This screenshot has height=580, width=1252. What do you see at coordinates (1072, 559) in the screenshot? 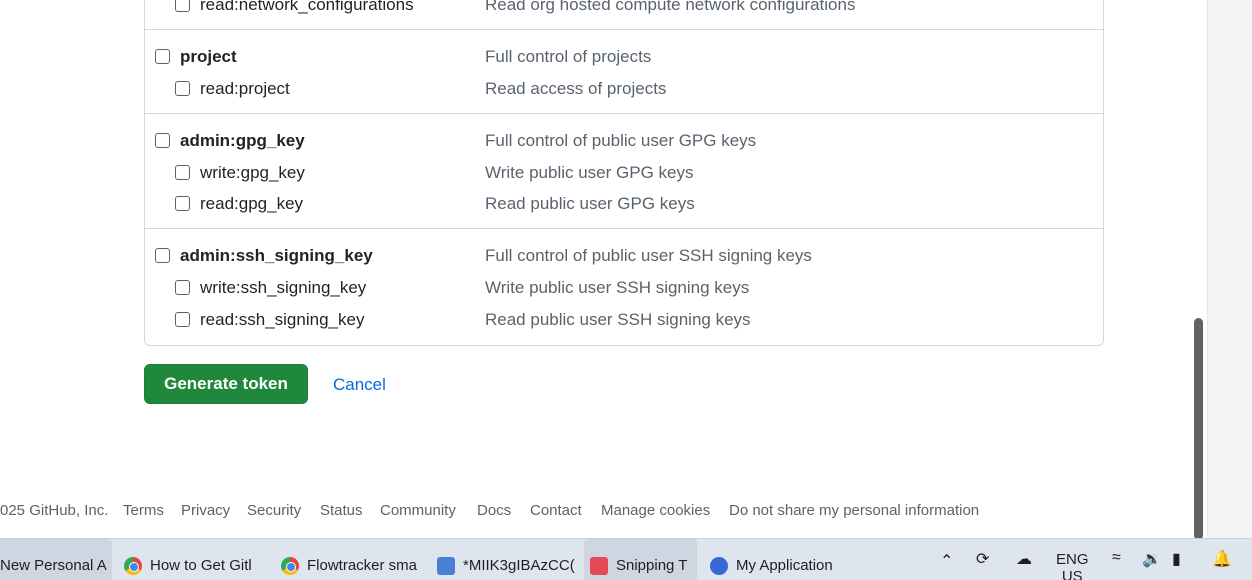
I see `language-code: ENG` at bounding box center [1072, 559].